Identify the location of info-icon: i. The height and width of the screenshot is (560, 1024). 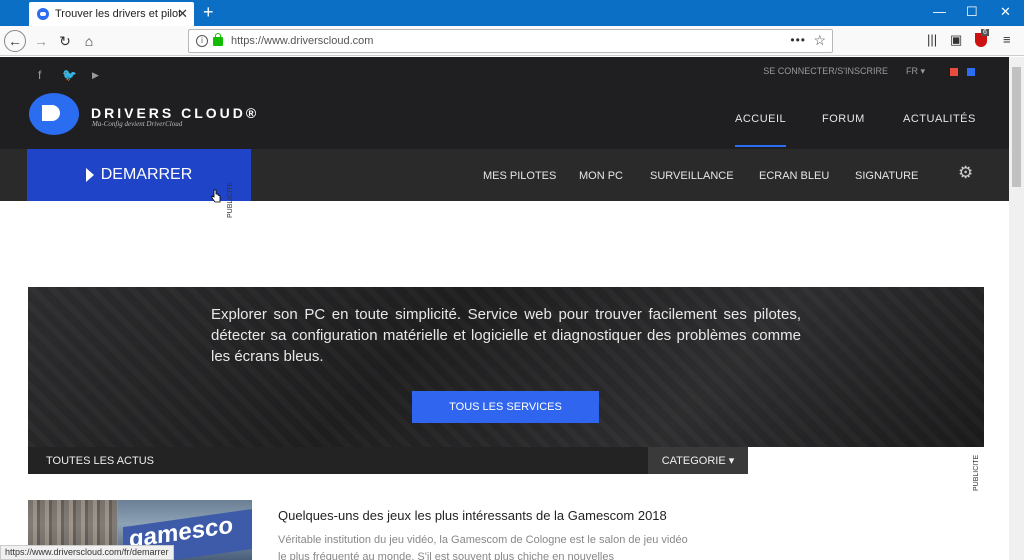
(202, 41).